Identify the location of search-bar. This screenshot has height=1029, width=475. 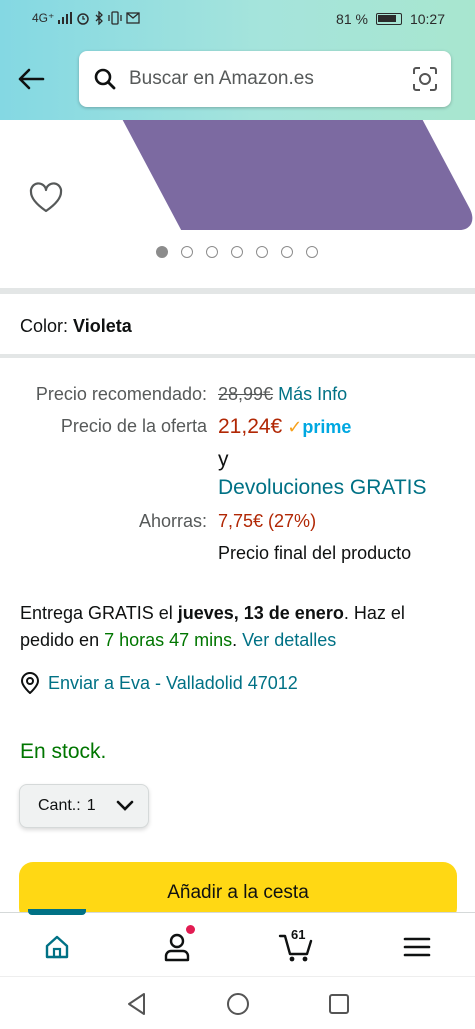
(265, 79).